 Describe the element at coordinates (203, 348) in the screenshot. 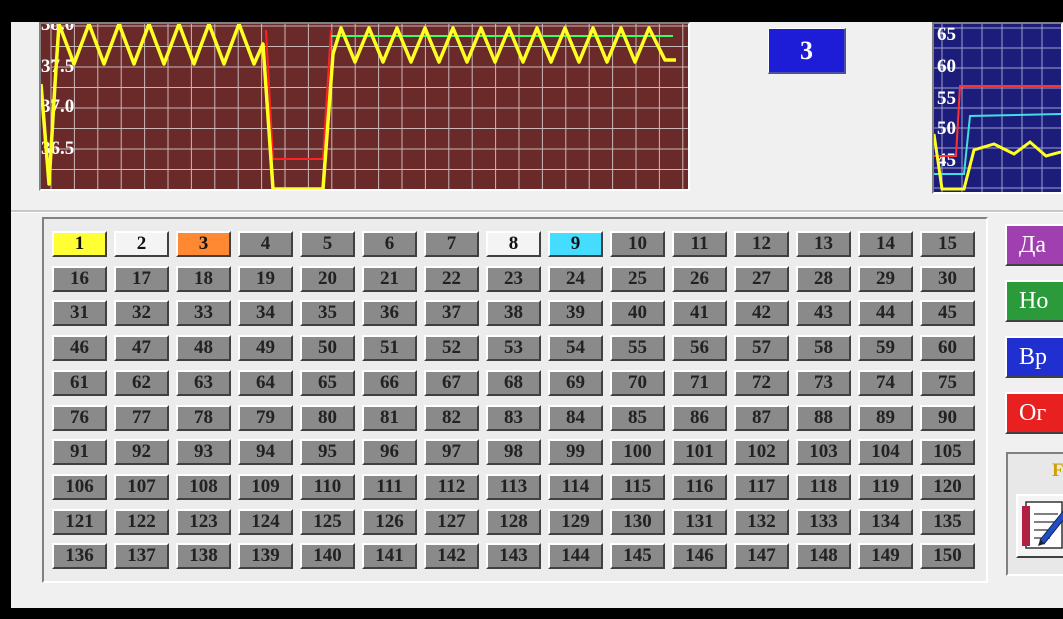

I see `bed-button-48: 48` at that location.